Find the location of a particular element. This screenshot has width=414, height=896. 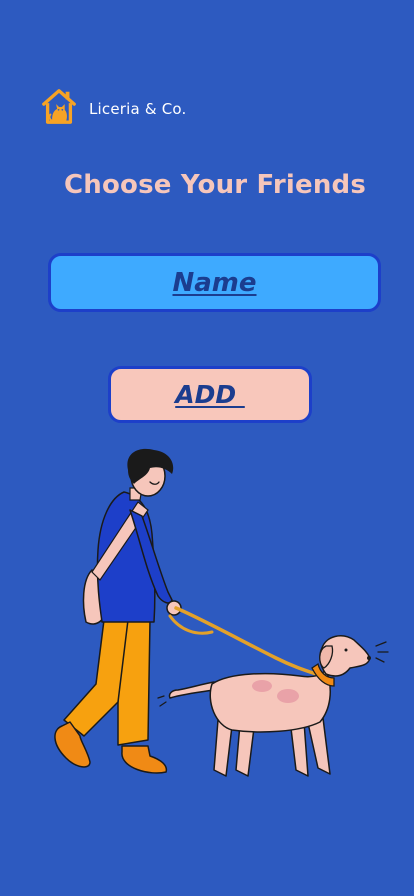

house-with-cat-icon is located at coordinates (59, 106).